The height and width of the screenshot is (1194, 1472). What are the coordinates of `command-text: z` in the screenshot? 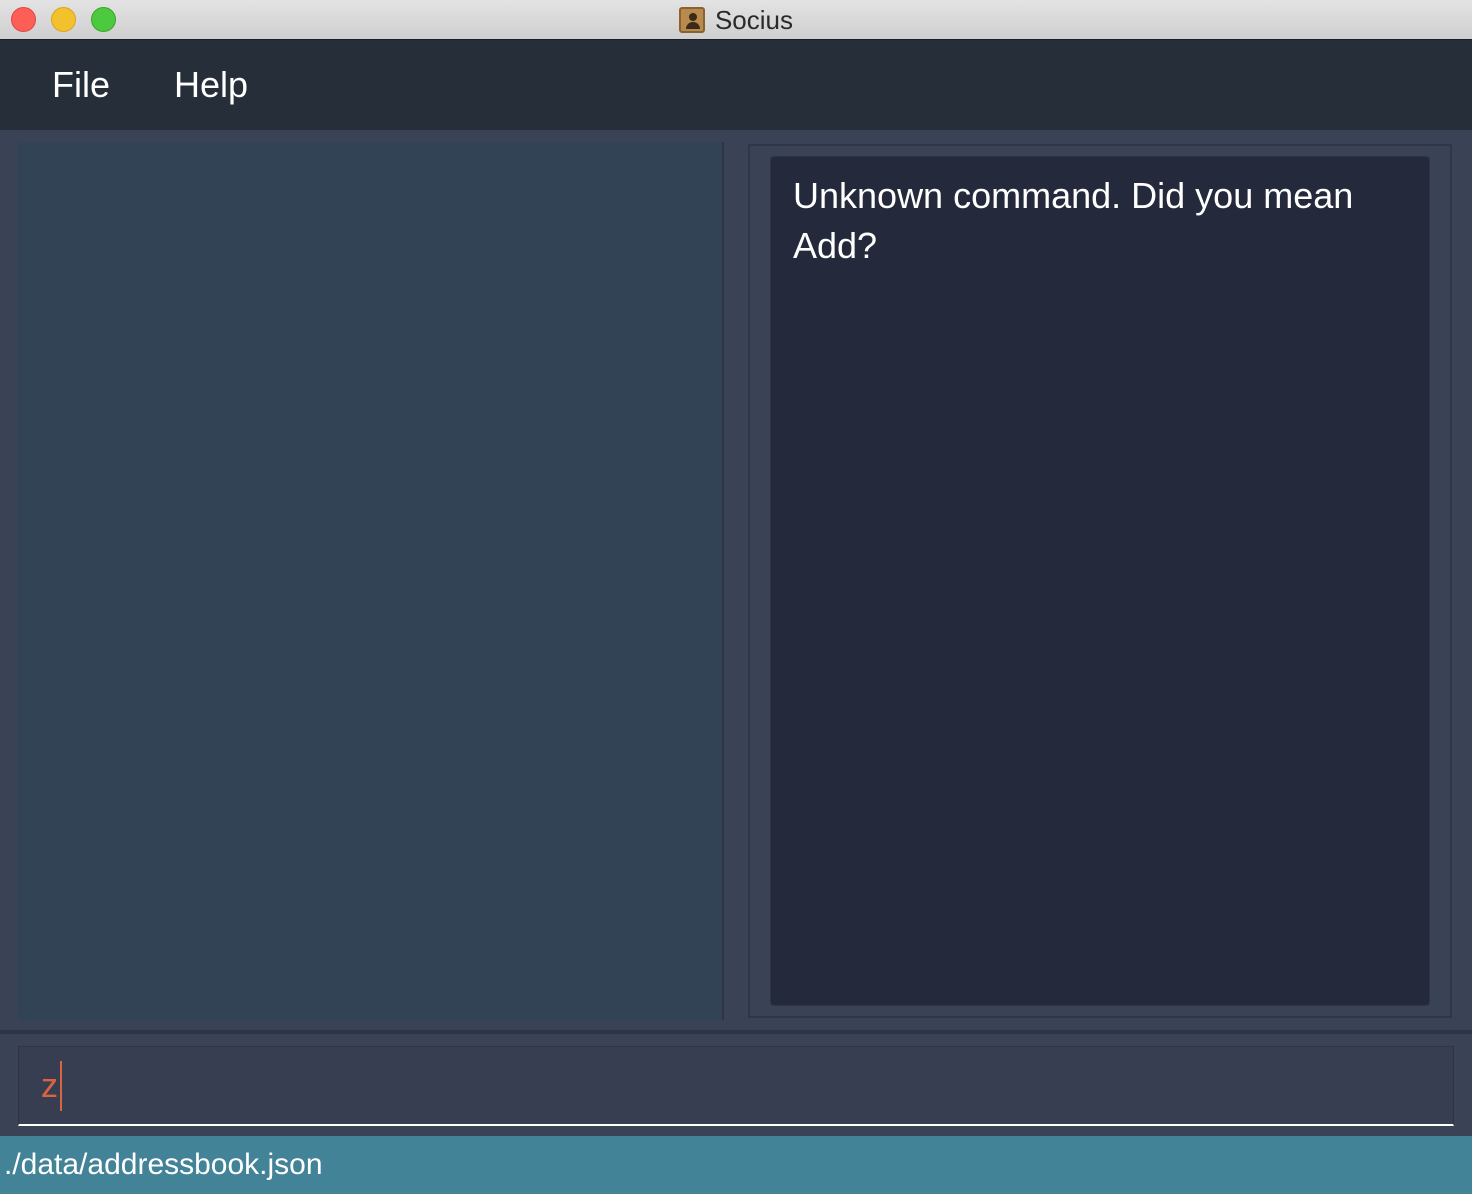 It's located at (49, 1085).